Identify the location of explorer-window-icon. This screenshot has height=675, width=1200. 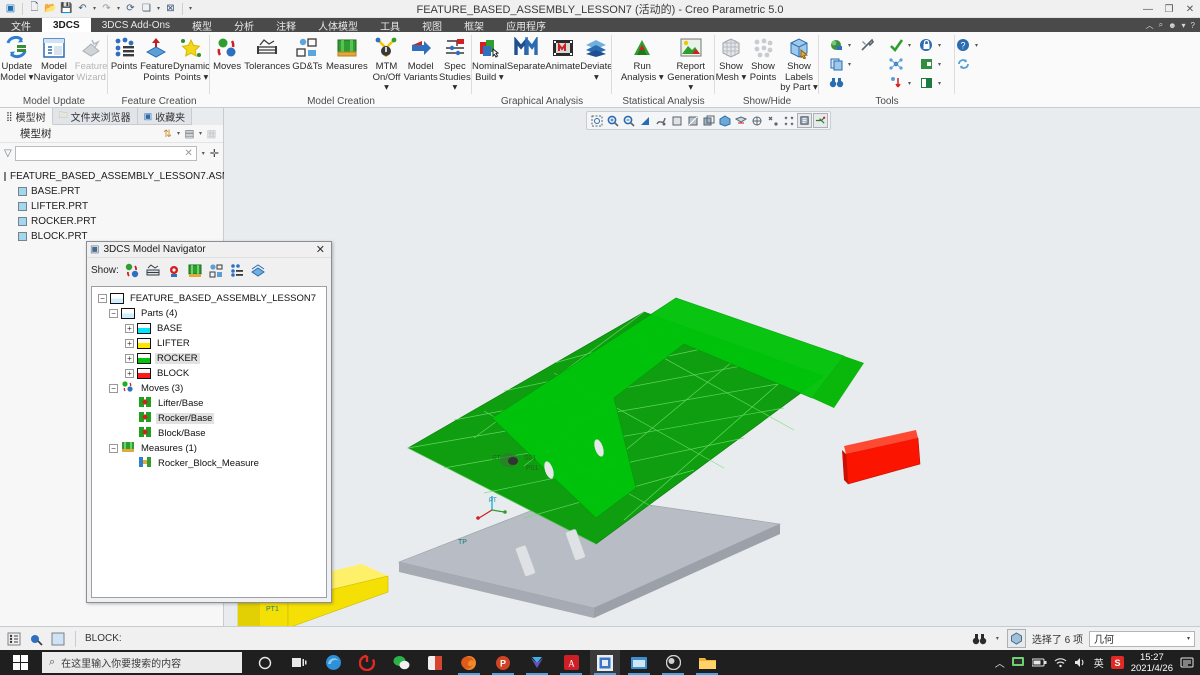
(639, 662).